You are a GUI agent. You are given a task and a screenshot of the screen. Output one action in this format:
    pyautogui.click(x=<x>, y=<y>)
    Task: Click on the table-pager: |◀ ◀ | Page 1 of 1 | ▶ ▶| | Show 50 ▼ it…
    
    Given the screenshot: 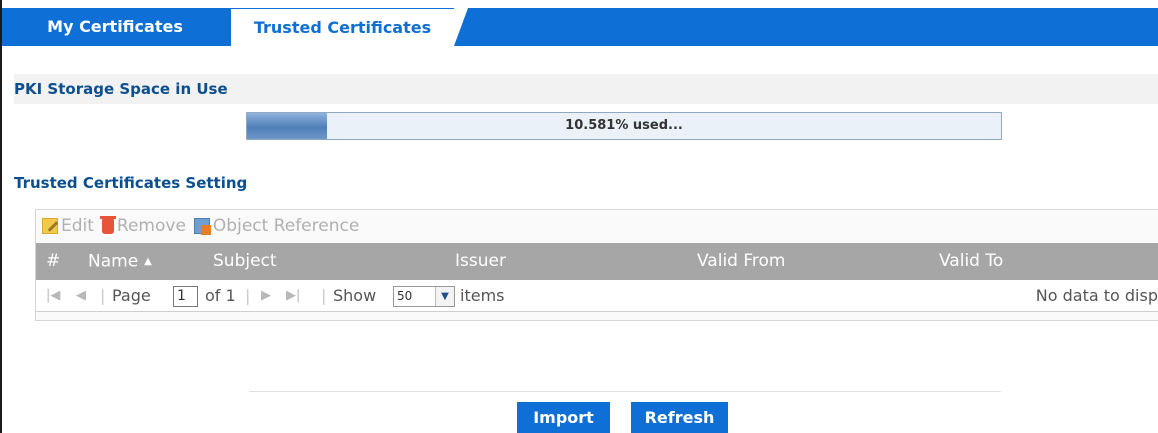 What is the action you would take?
    pyautogui.click(x=597, y=296)
    